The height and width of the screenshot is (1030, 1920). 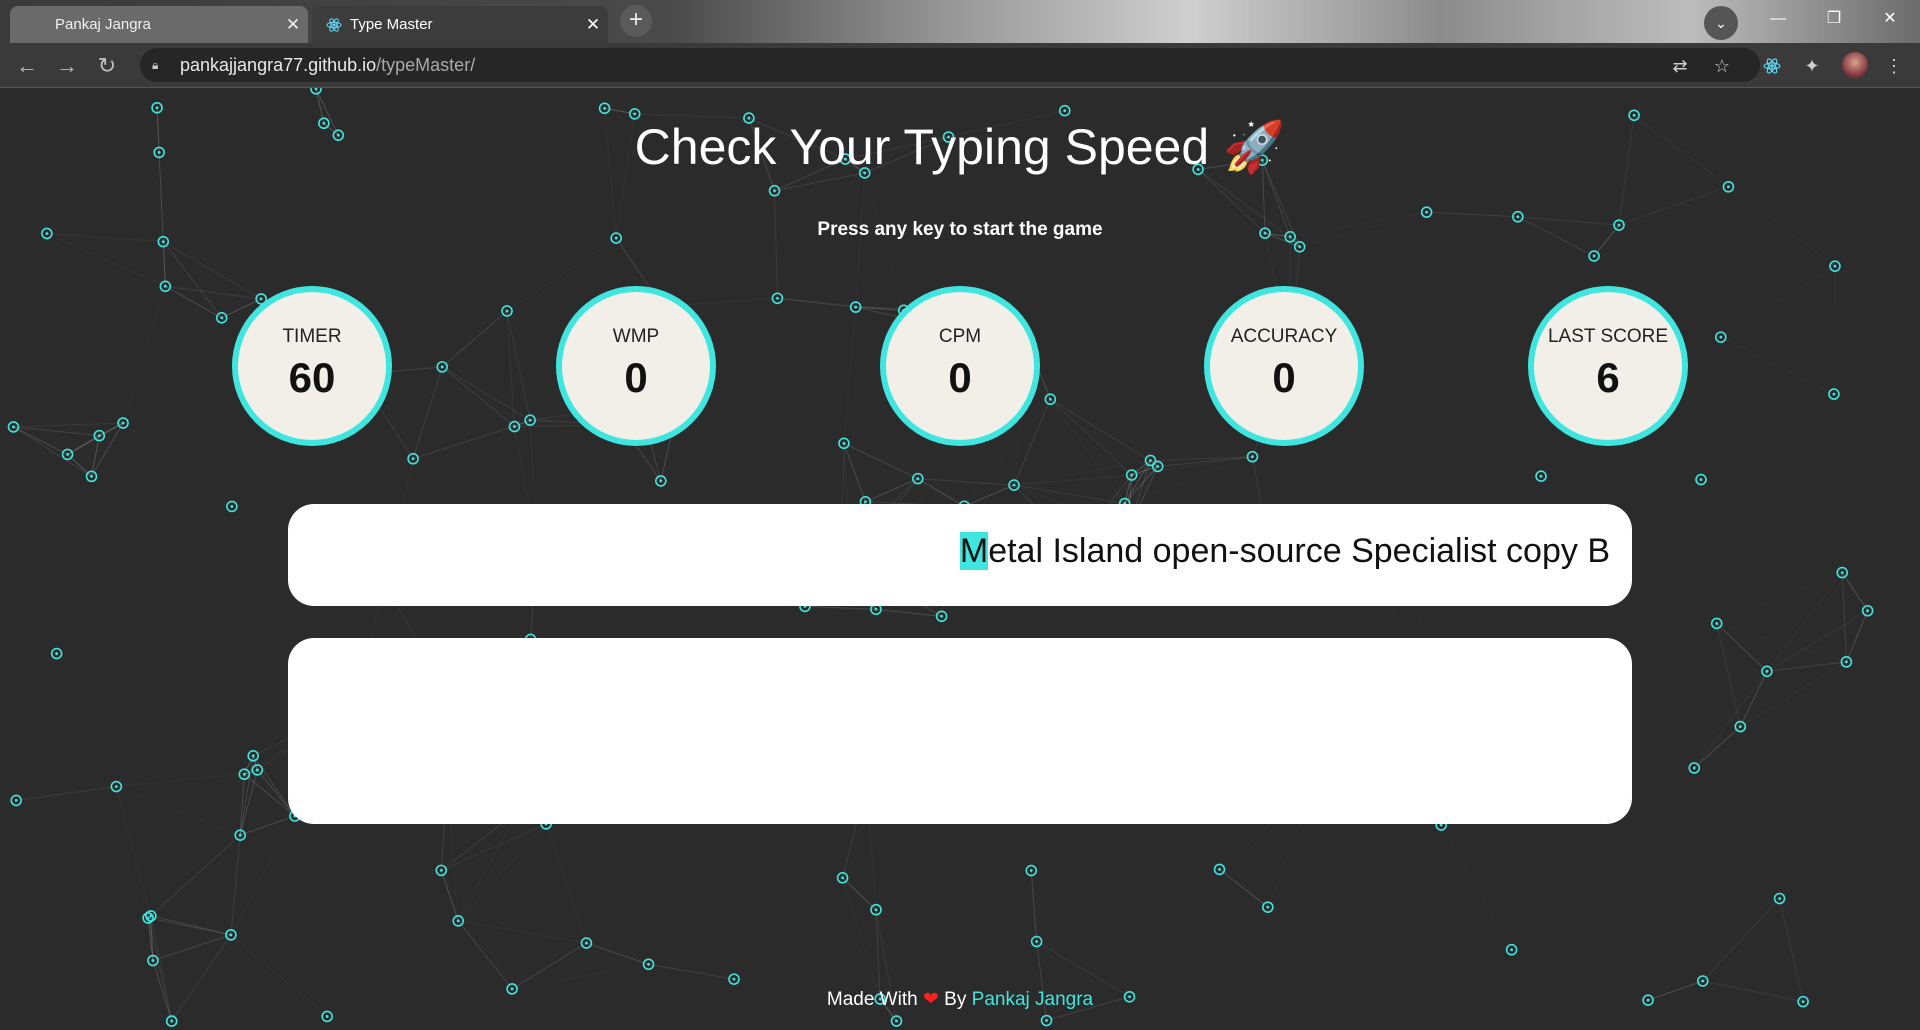 I want to click on footer-prefix: Made With, so click(x=872, y=999).